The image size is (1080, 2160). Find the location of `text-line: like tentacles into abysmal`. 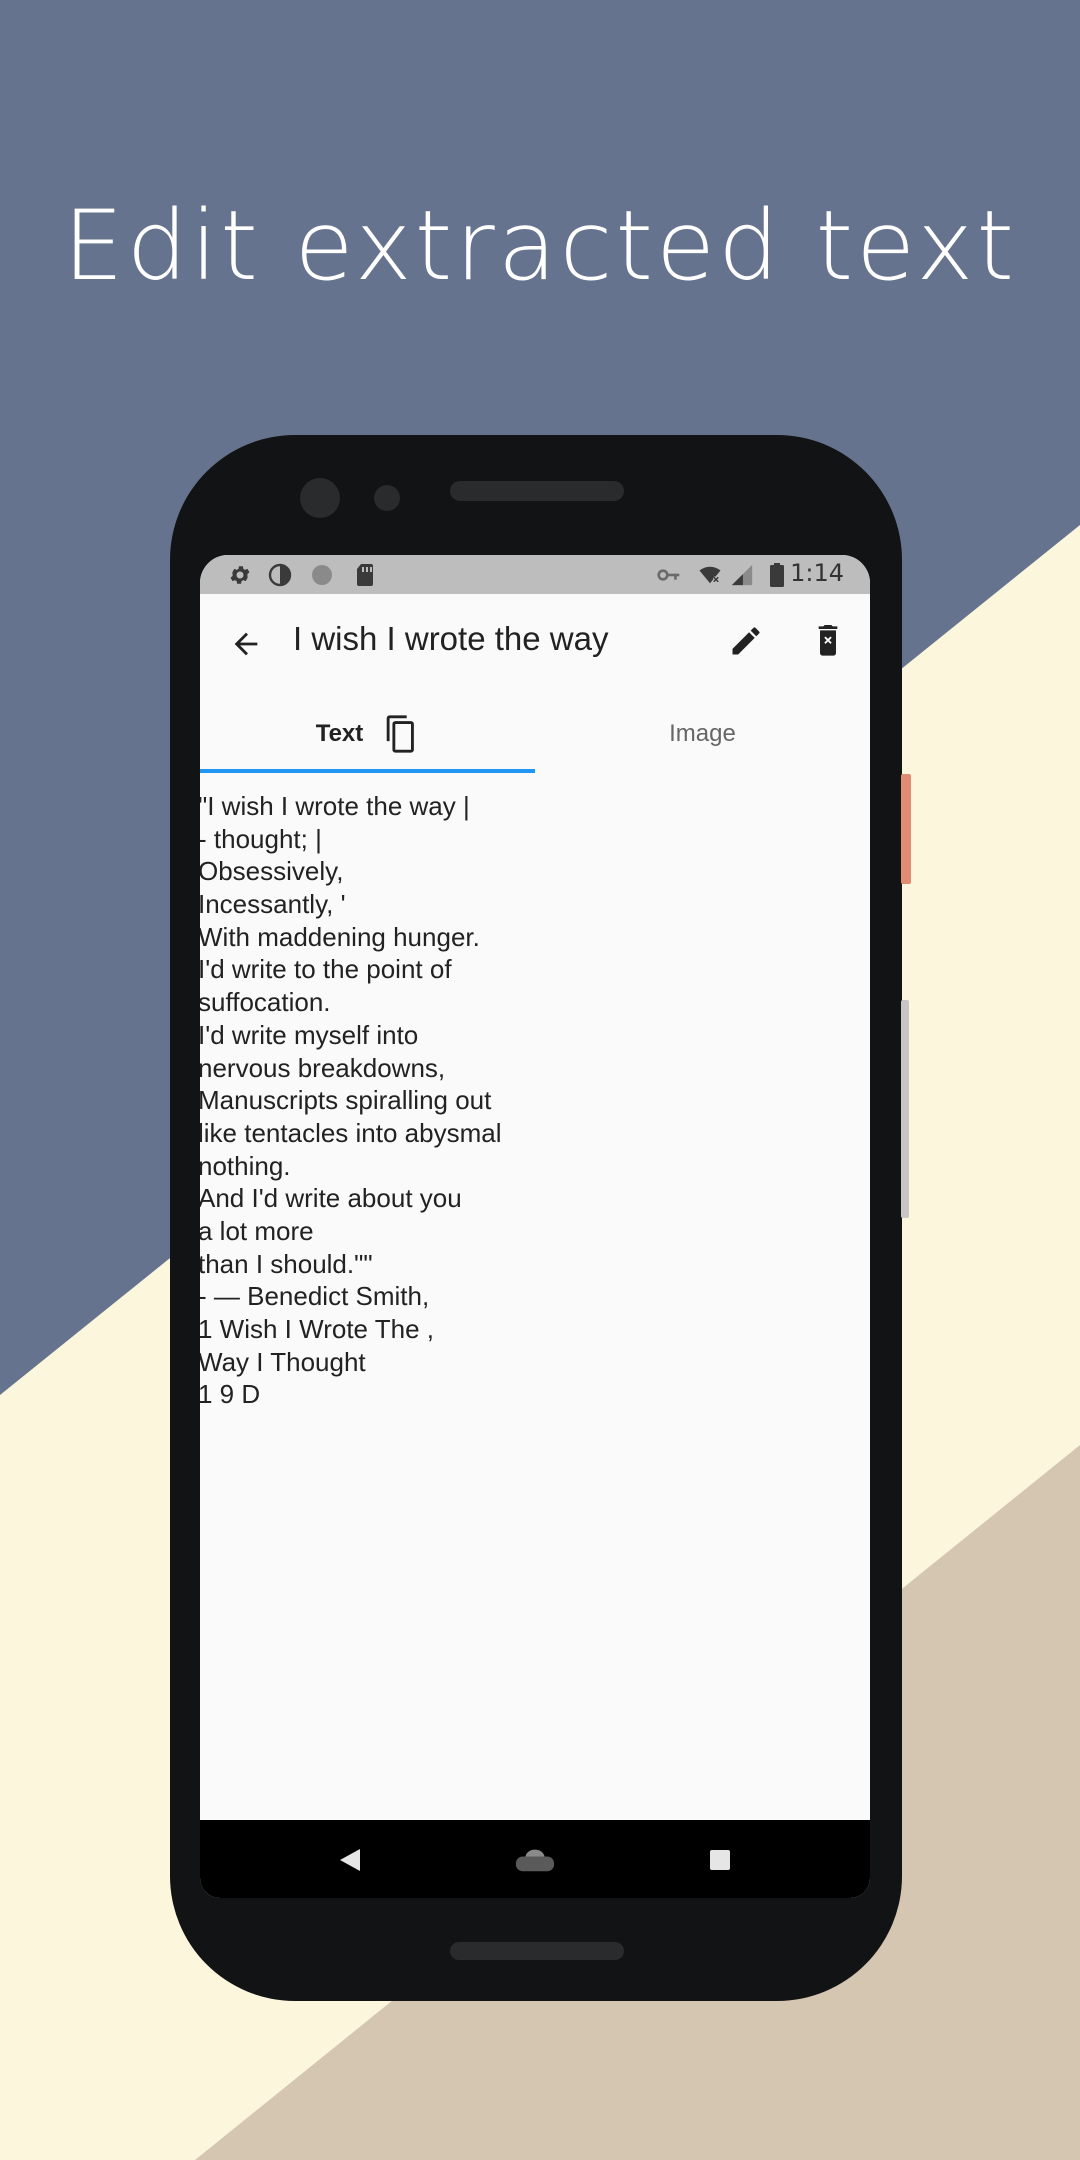

text-line: like tentacles into abysmal is located at coordinates (351, 1132).